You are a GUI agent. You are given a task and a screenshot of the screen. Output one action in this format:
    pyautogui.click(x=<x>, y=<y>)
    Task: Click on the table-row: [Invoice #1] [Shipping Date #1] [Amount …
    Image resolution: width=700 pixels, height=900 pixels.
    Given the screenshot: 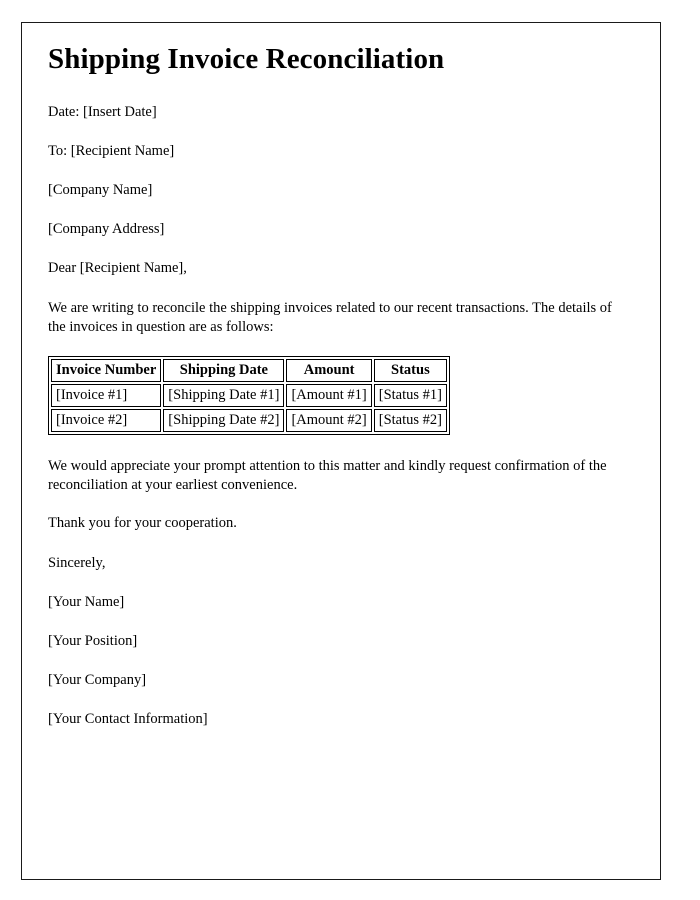 What is the action you would take?
    pyautogui.click(x=249, y=395)
    